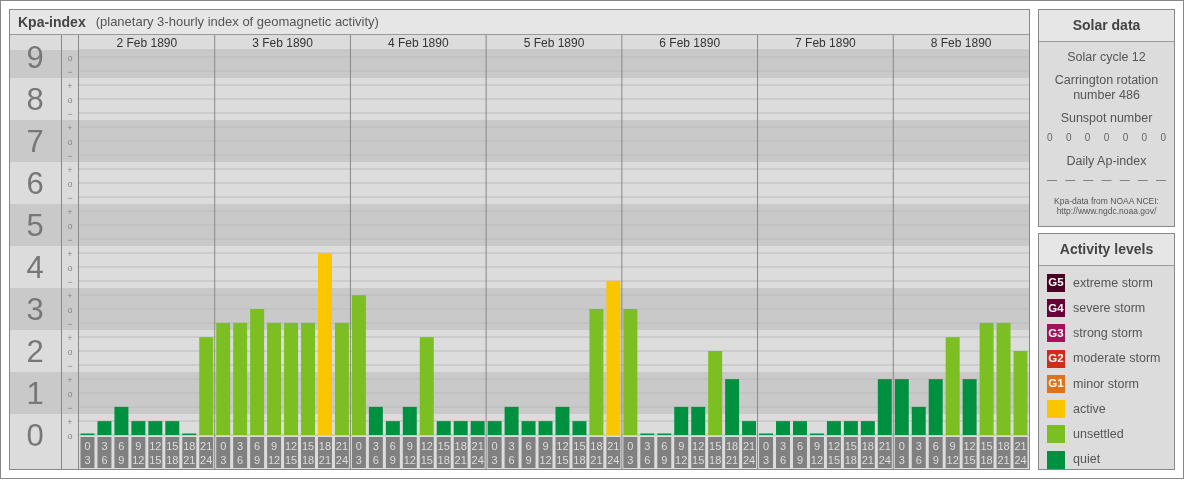  I want to click on date-label: 5 Feb 1890, so click(554, 43).